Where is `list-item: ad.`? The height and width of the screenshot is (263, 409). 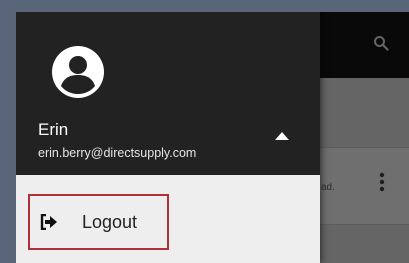 list-item: ad. is located at coordinates (364, 186).